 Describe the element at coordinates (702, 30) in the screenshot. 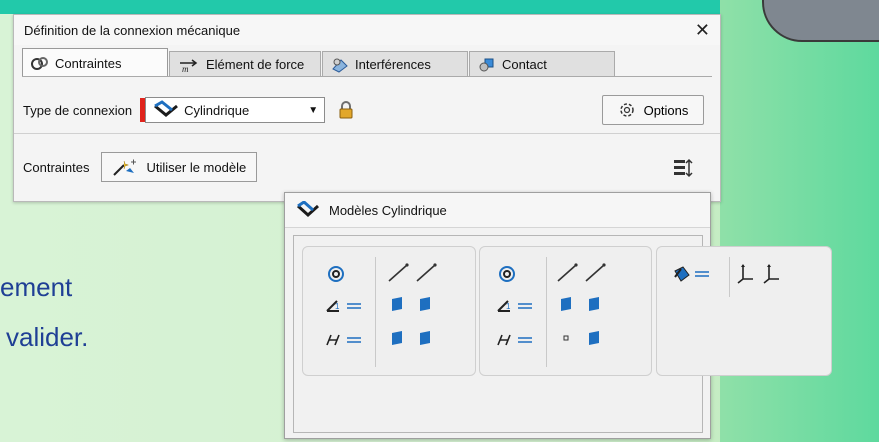

I see `close-icon: ✕` at that location.